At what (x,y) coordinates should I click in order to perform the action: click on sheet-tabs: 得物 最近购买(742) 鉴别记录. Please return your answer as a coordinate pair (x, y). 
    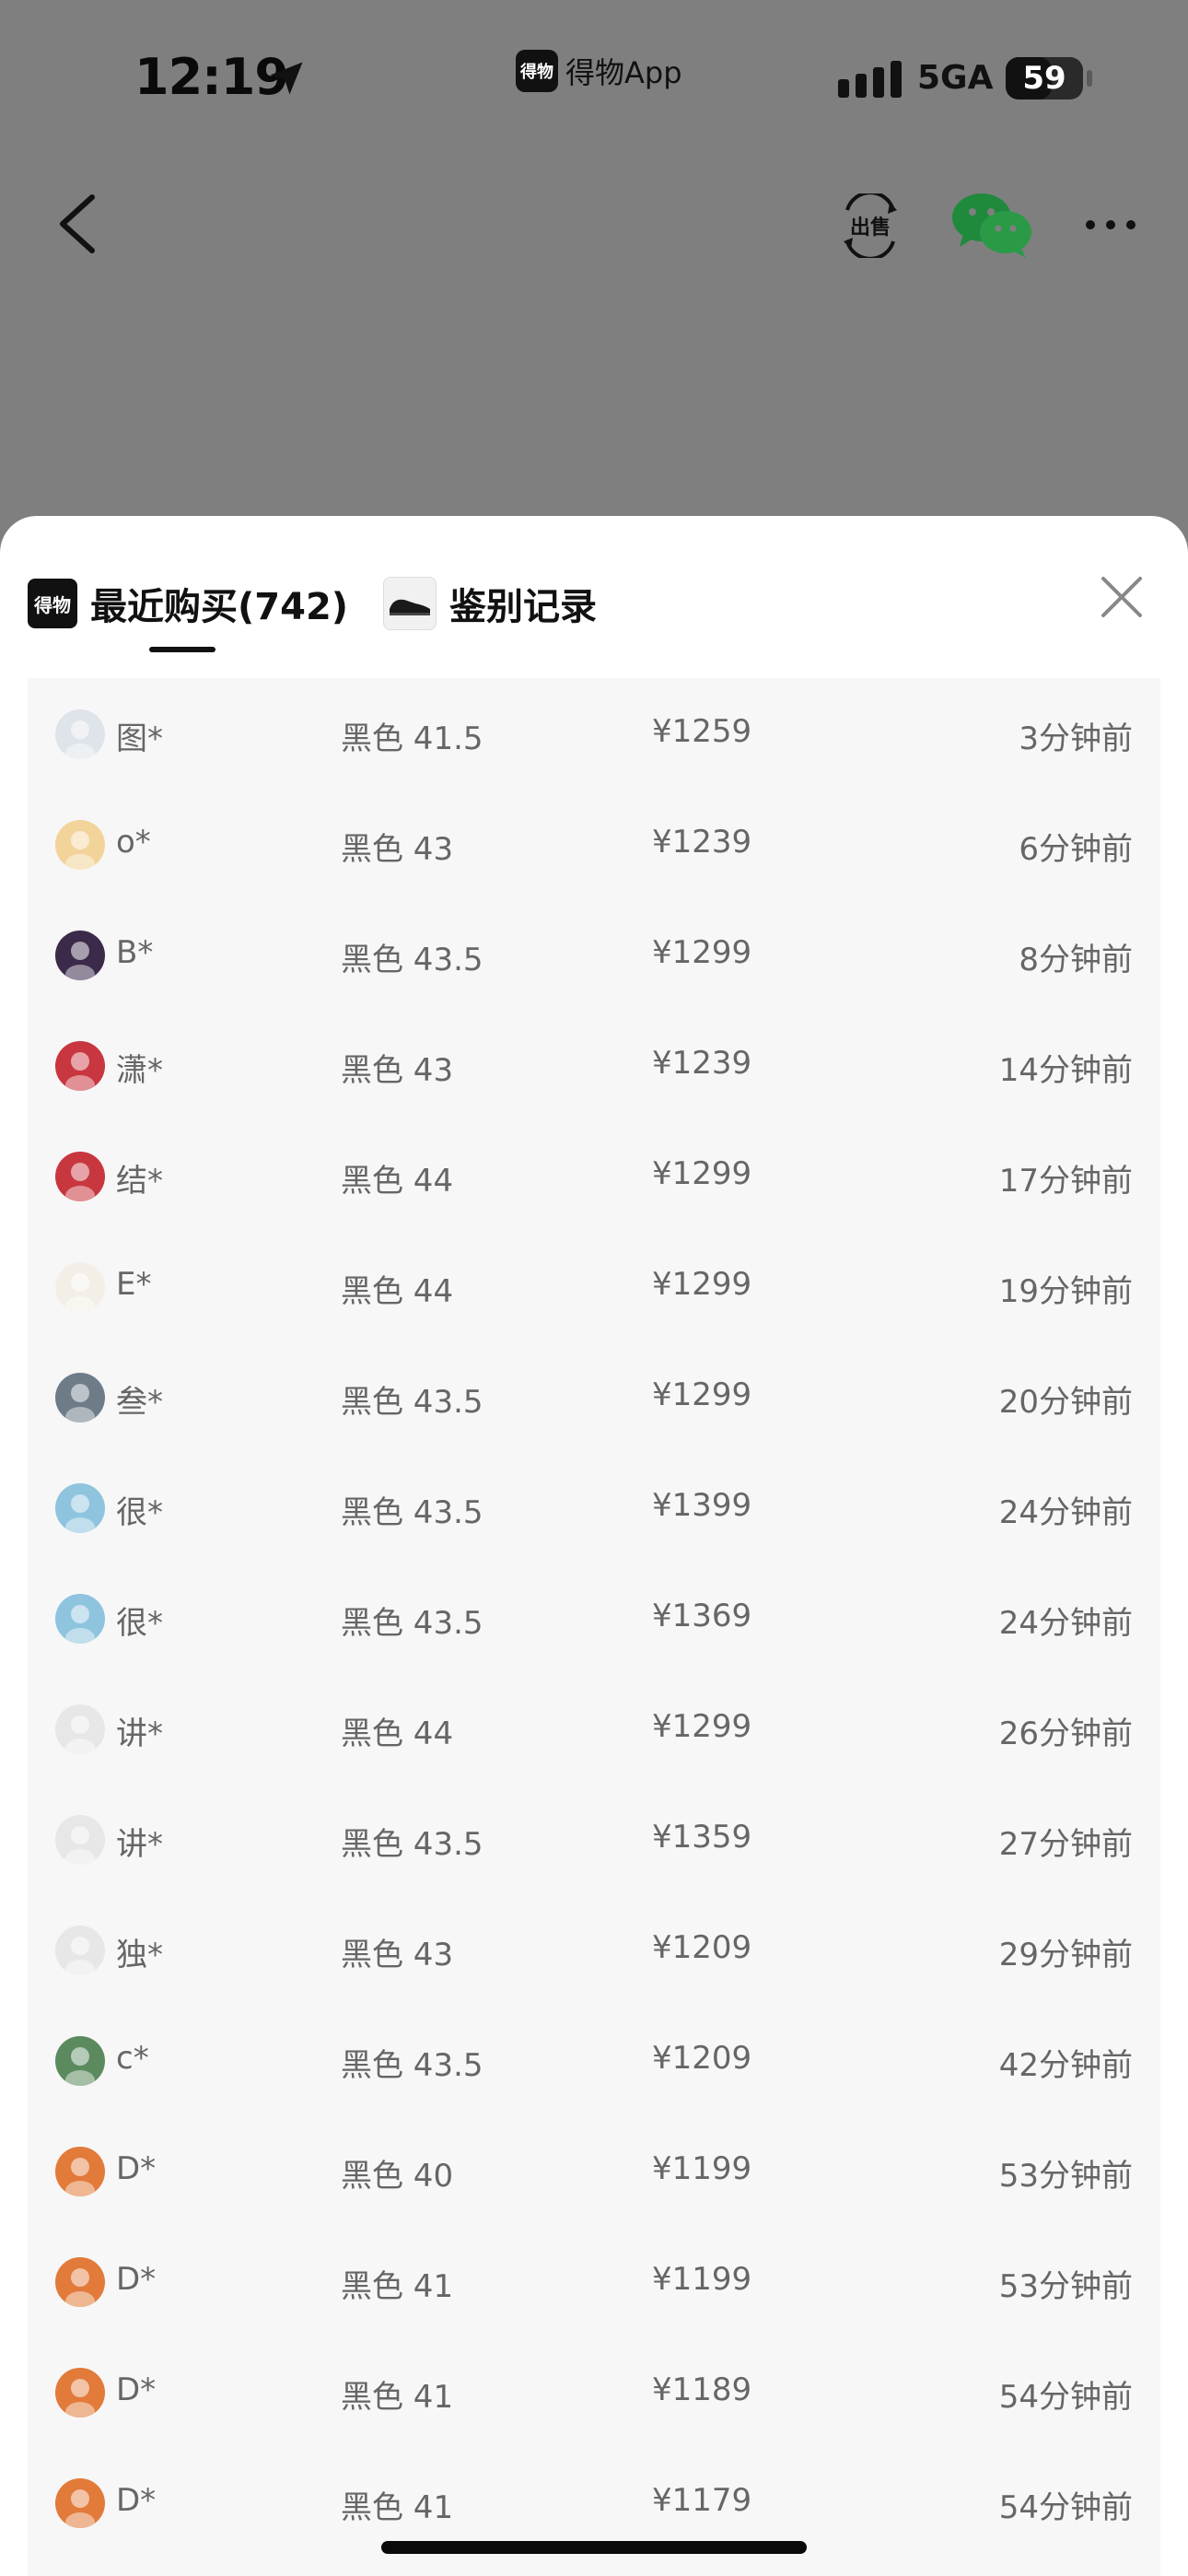
    Looking at the image, I should click on (594, 597).